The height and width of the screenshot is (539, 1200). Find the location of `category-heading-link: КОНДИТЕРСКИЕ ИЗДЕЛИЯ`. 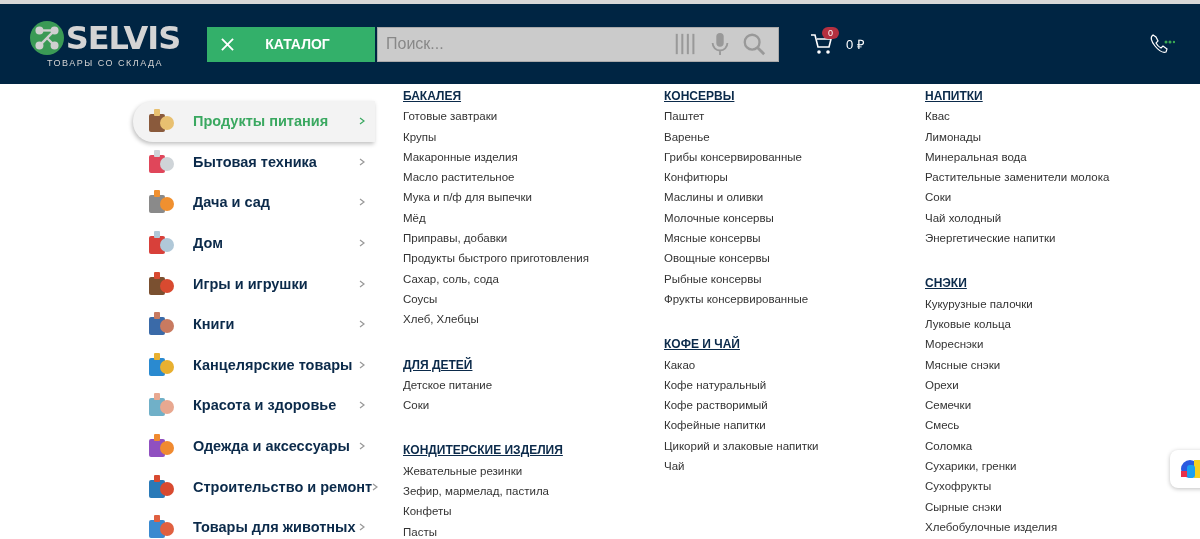

category-heading-link: КОНДИТЕРСКИЕ ИЗДЕЛИЯ is located at coordinates (483, 450).